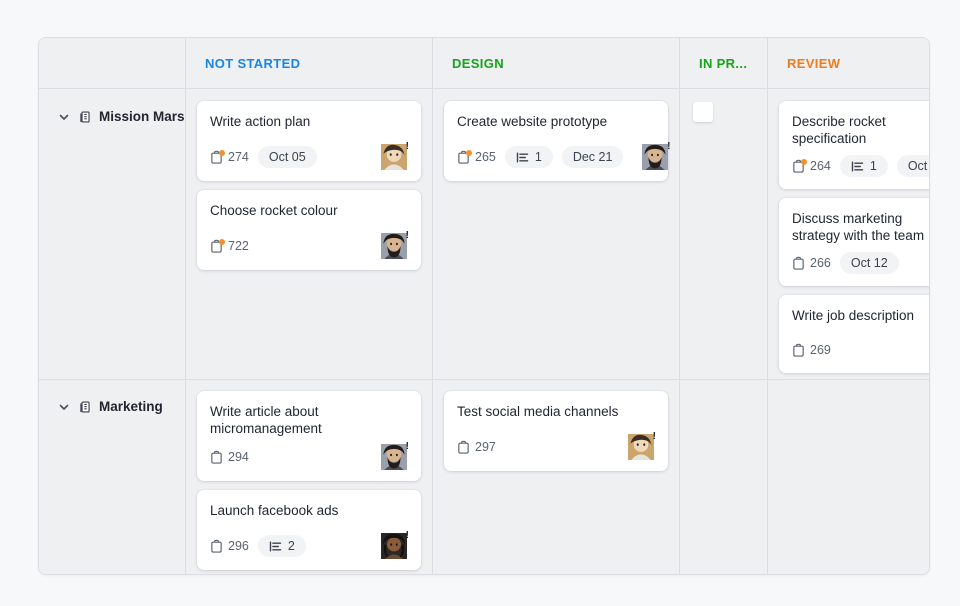 The image size is (960, 606). What do you see at coordinates (131, 406) in the screenshot?
I see `group-name: Marketing` at bounding box center [131, 406].